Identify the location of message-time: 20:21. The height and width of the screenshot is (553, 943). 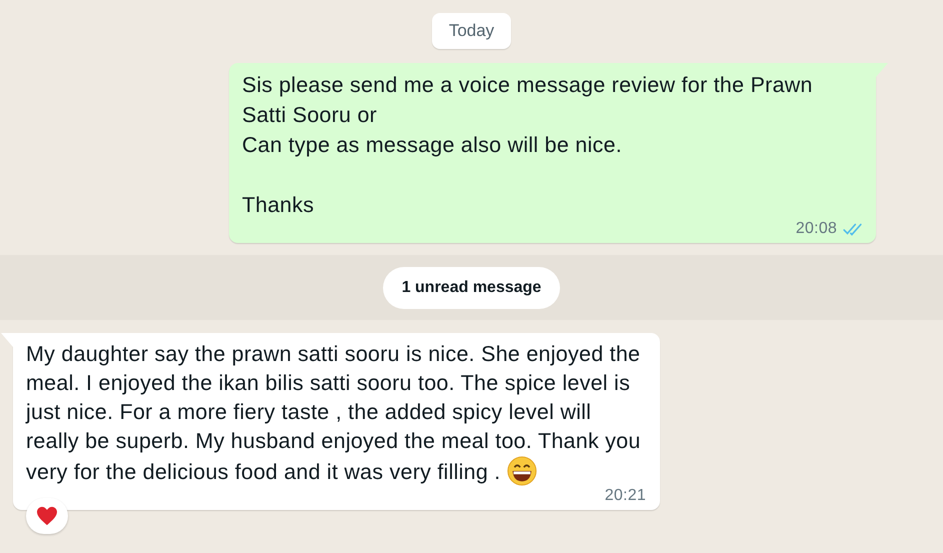
(625, 496).